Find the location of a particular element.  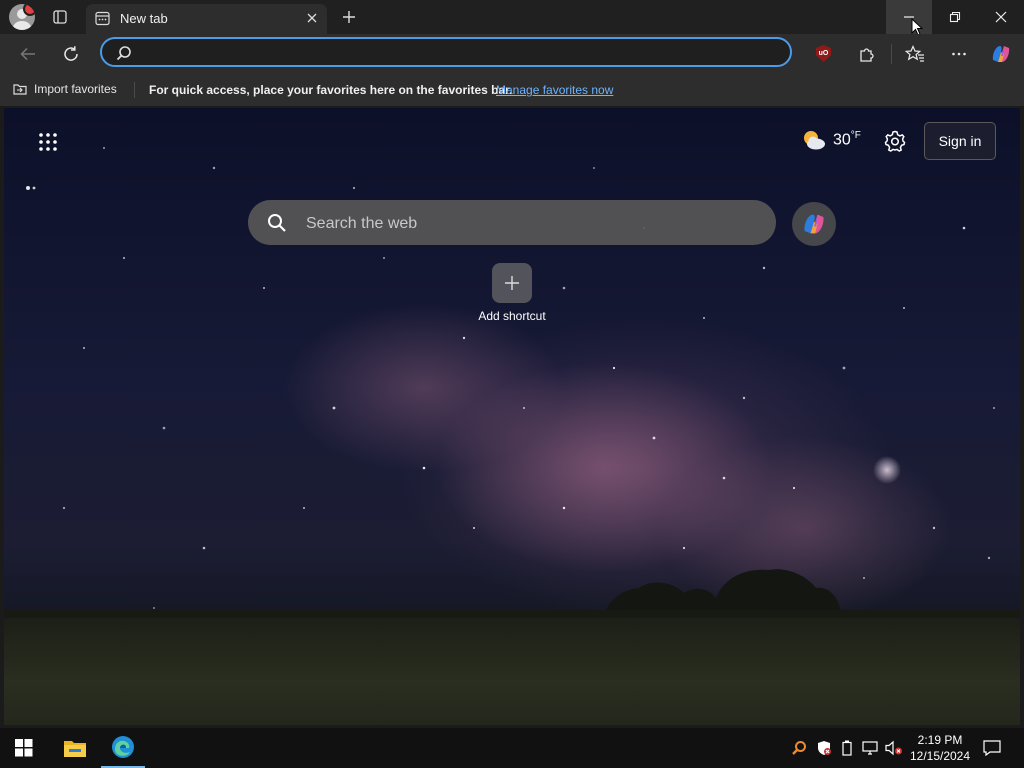

toolbar: uO is located at coordinates (512, 54).